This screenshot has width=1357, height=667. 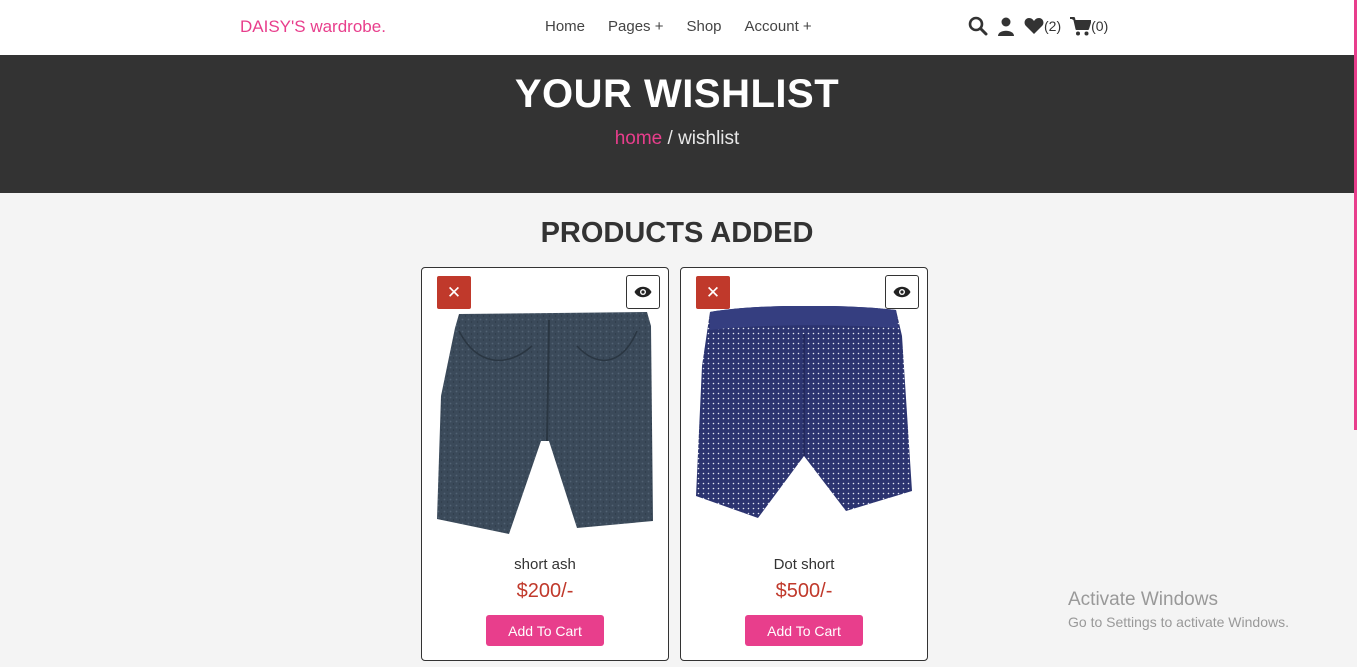 I want to click on breadcrumb: home / wishlist, so click(x=677, y=139).